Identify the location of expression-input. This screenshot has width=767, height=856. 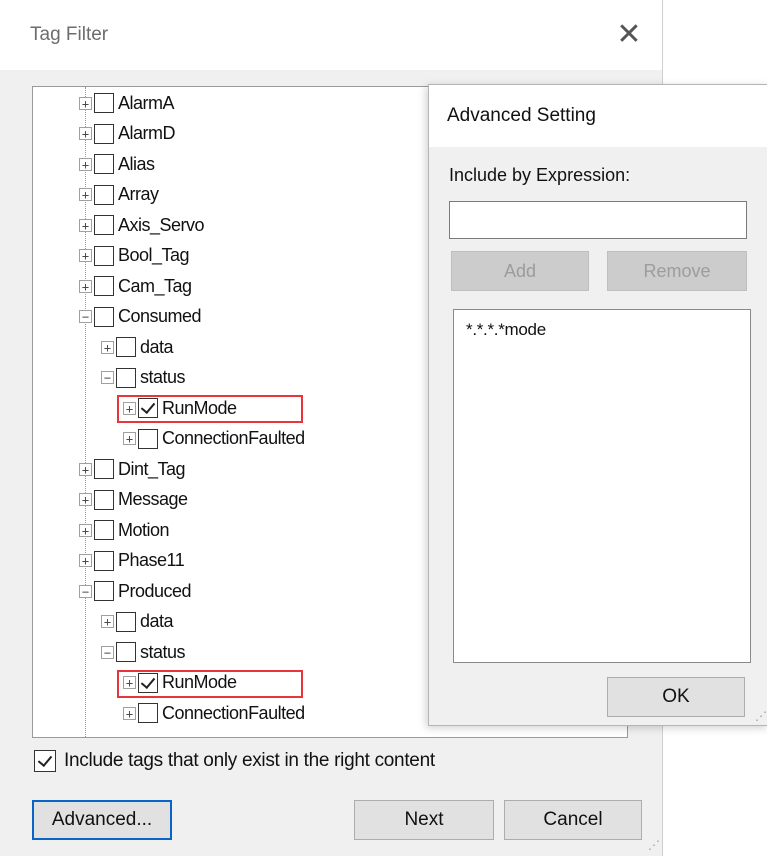
(598, 220).